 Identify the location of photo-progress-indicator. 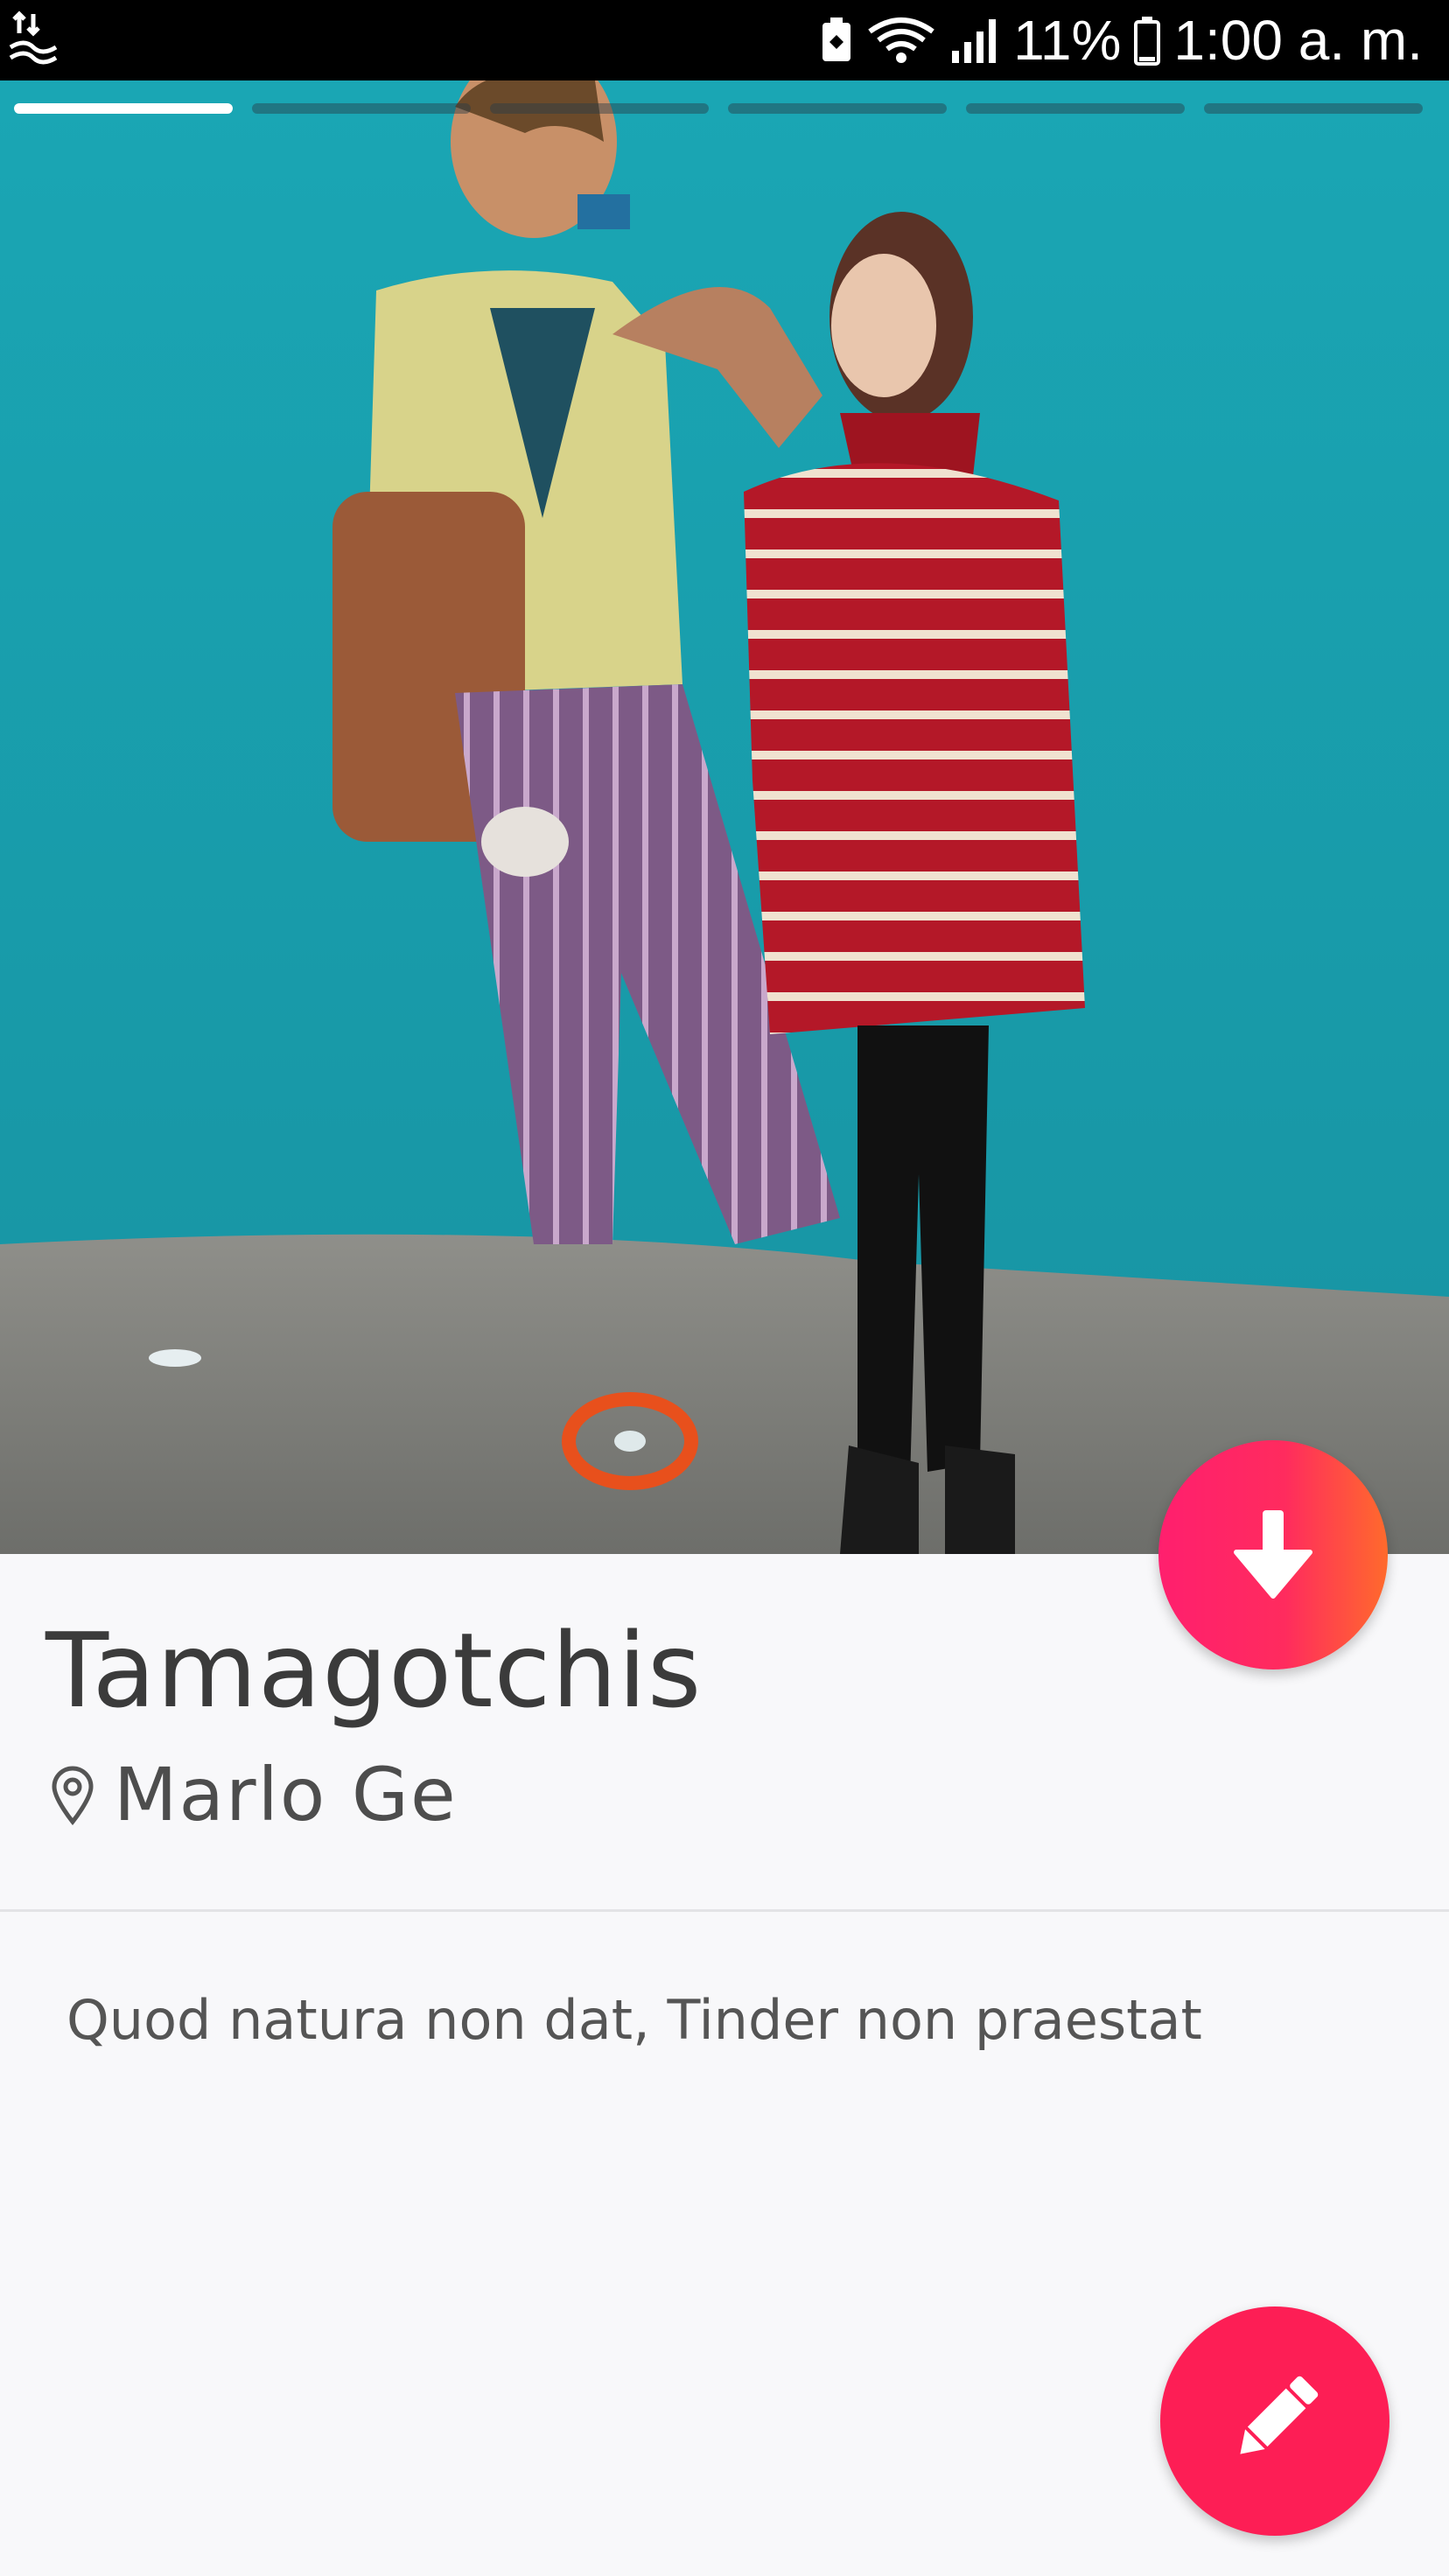
(718, 109).